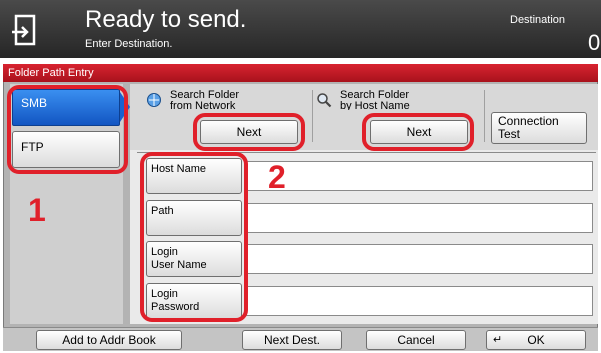 The width and height of the screenshot is (601, 353). What do you see at coordinates (154, 100) in the screenshot?
I see `search-network-icon` at bounding box center [154, 100].